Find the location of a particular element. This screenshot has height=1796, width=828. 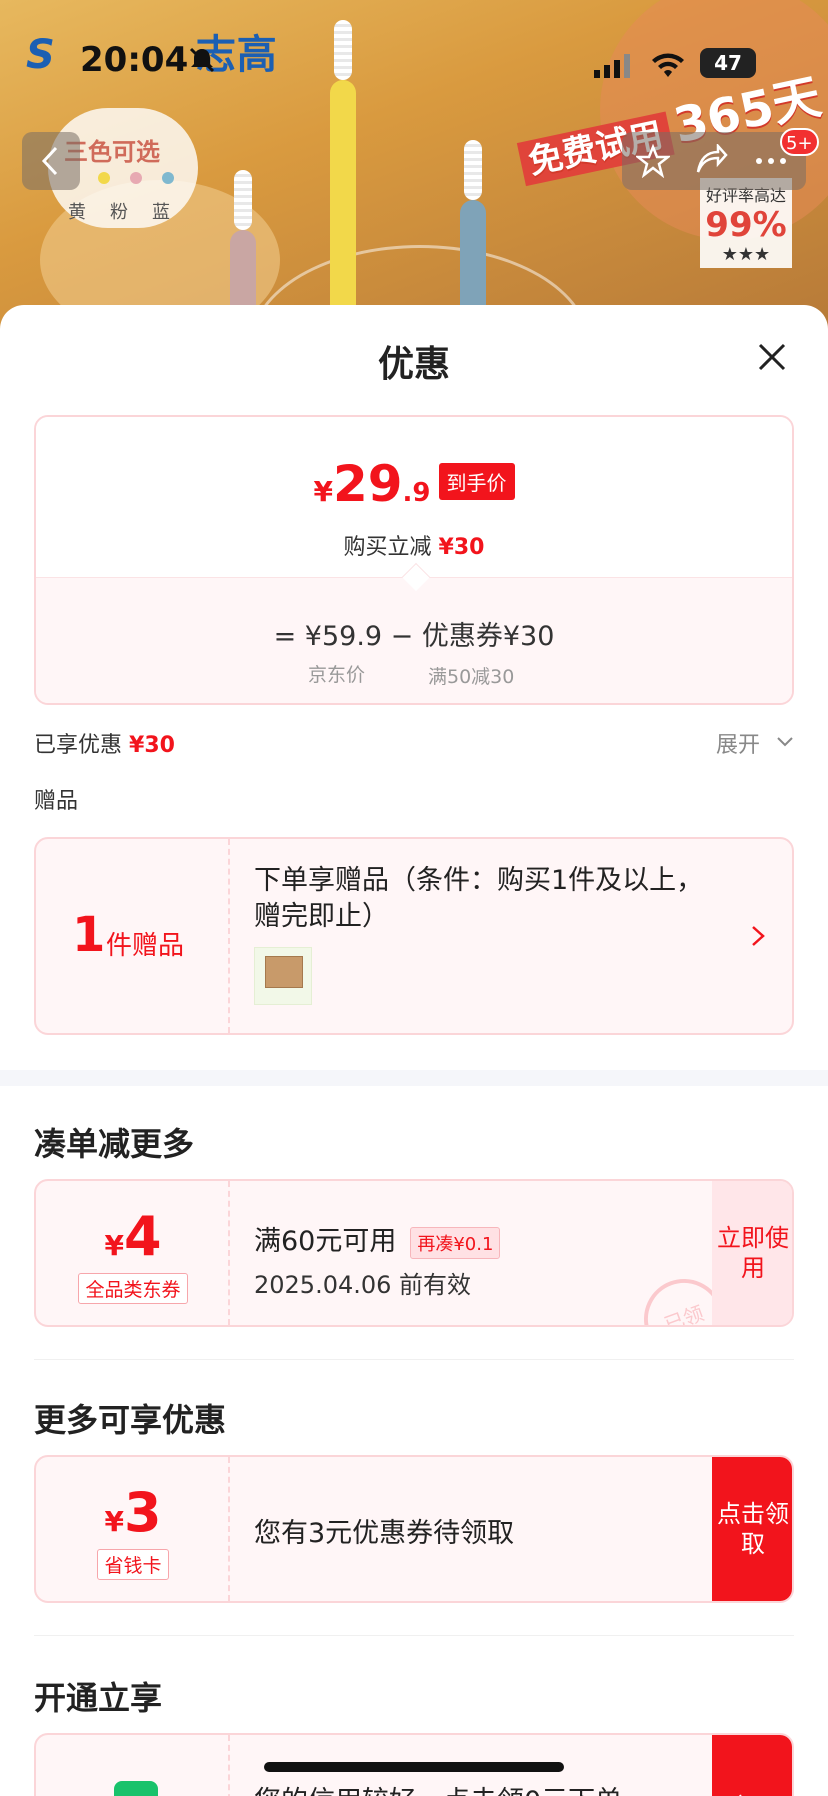

offer-icon-block is located at coordinates (133, 1765).